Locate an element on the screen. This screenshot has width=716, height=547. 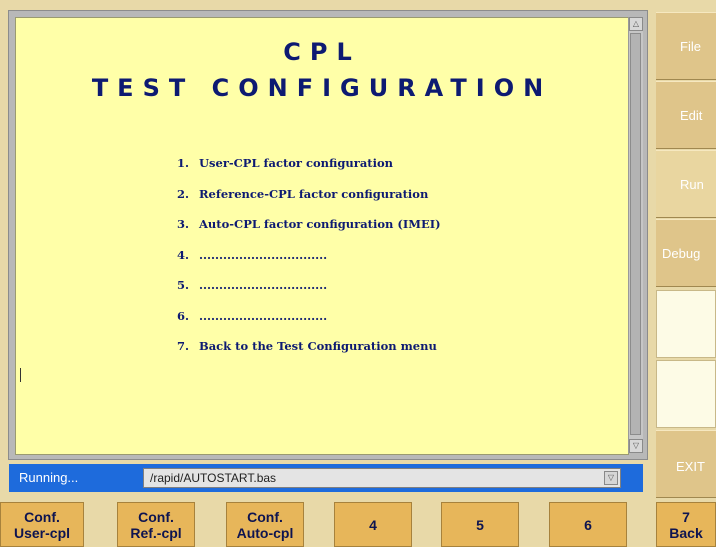
fkey-label: 6 is located at coordinates (588, 525).